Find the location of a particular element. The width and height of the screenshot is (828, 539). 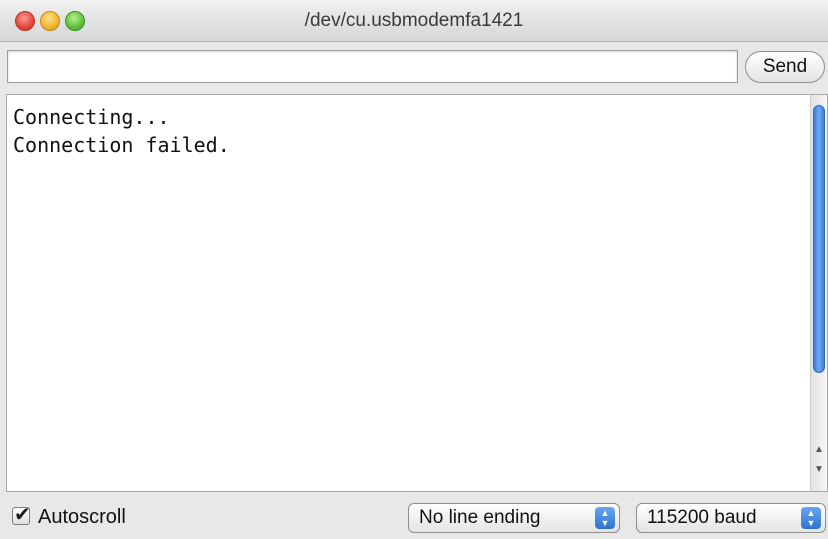

baud-rate-select: 115200 baud ▲ ▼ is located at coordinates (731, 518).